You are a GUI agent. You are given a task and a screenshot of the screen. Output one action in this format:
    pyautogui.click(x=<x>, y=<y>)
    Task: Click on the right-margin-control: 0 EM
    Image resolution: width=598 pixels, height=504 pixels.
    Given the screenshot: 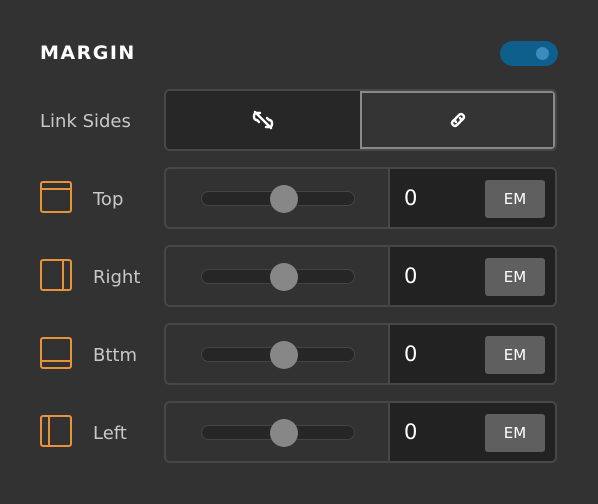 What is the action you would take?
    pyautogui.click(x=360, y=276)
    